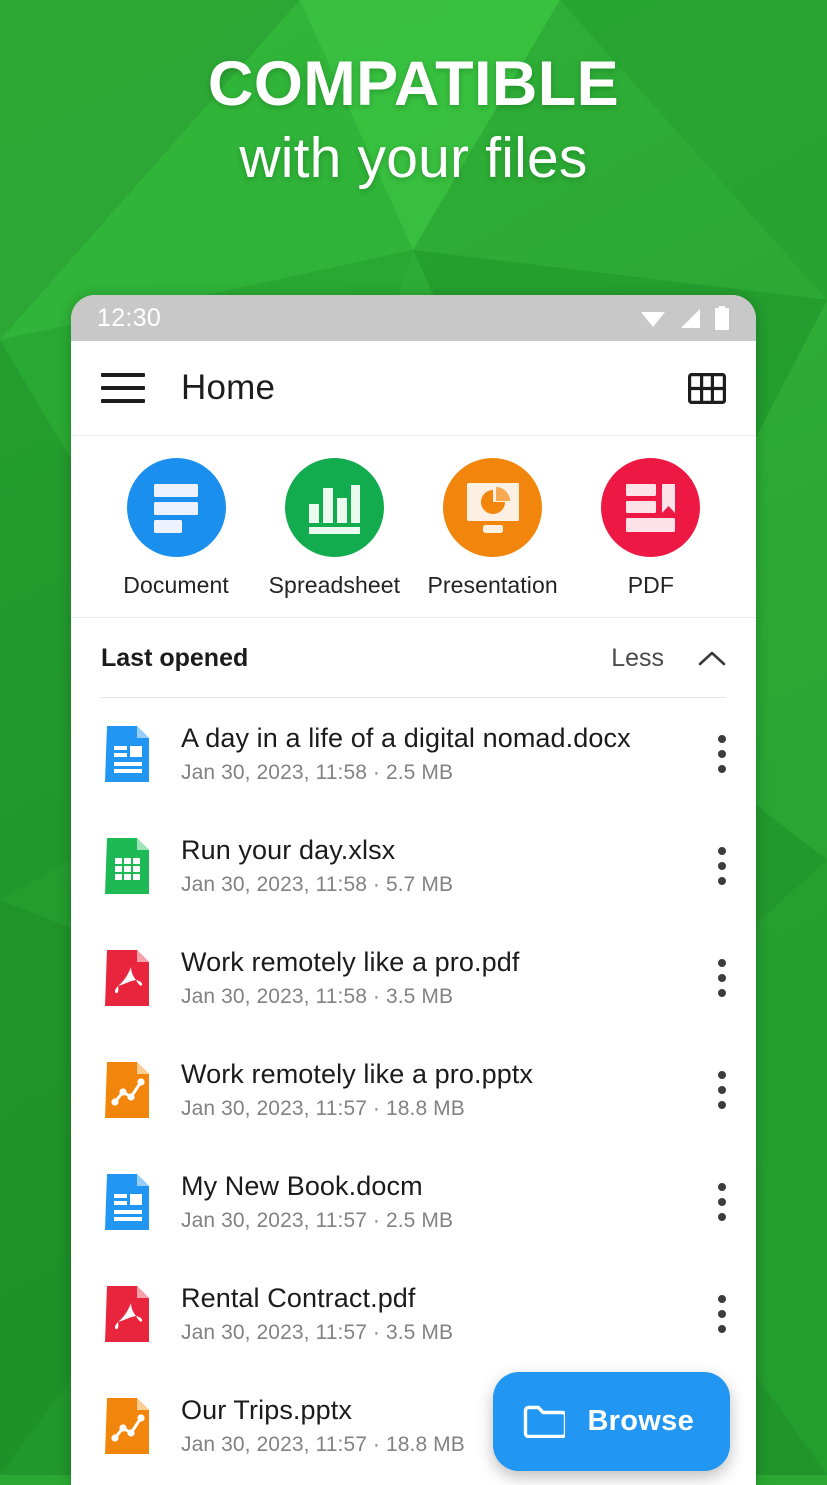  I want to click on pdf-icon, so click(650, 507).